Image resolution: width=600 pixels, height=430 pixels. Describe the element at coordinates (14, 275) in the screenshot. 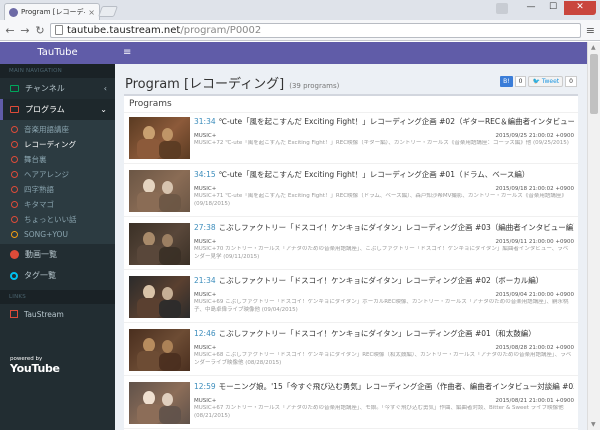

I see `tag-icon` at that location.